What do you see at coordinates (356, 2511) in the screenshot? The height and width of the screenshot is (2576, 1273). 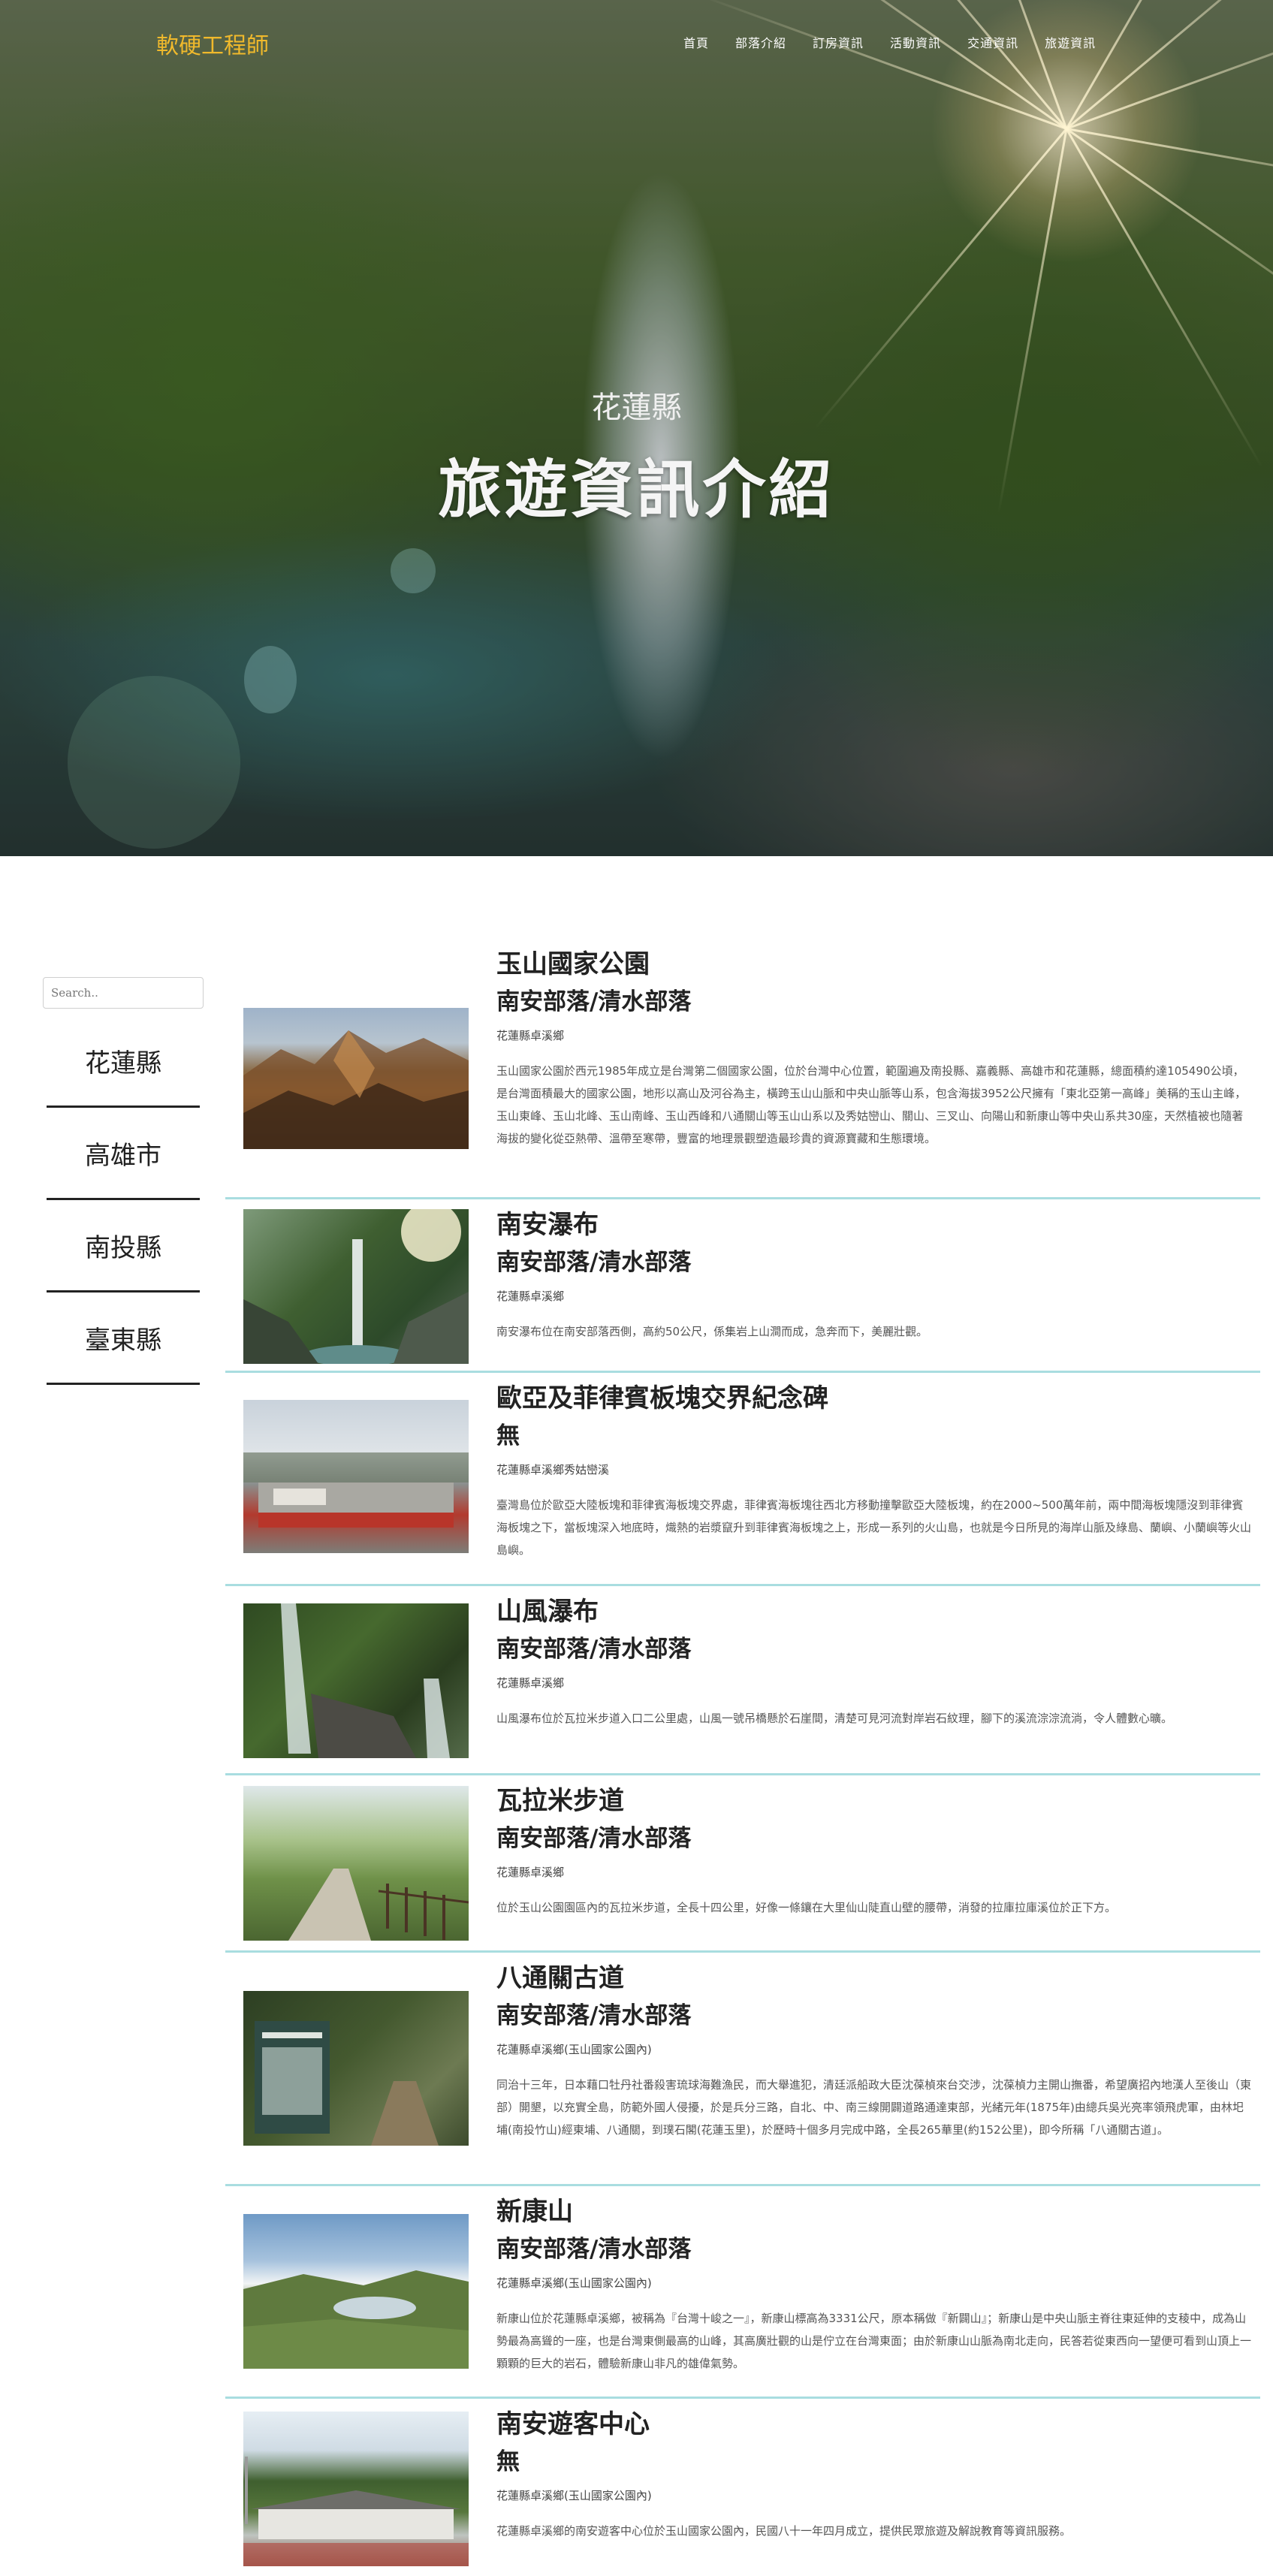 I see `visitor-center-image` at bounding box center [356, 2511].